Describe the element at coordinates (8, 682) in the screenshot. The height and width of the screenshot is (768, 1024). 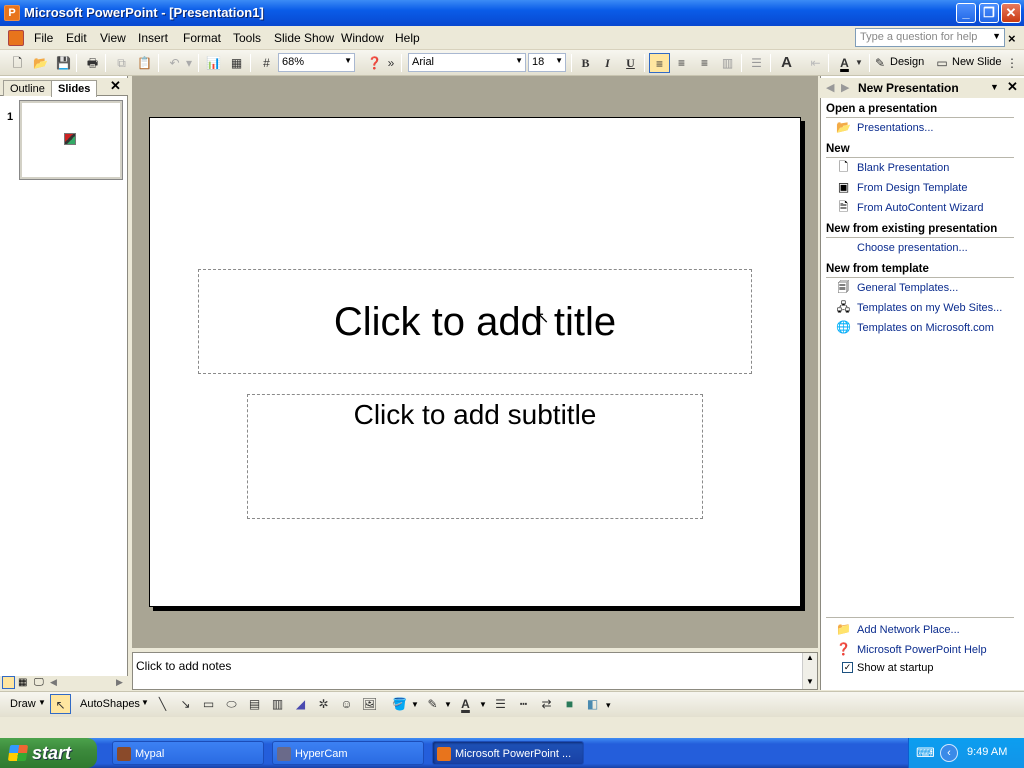
I see `normal-view-icon` at that location.